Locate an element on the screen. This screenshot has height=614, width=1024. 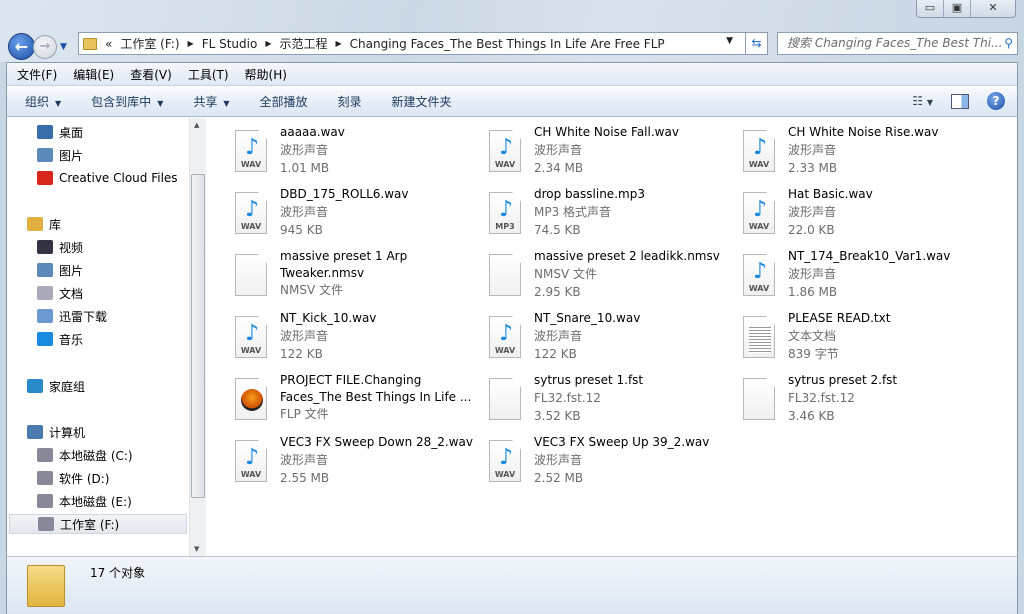
scroll-up-arrow: ▲ is located at coordinates (196, 125).